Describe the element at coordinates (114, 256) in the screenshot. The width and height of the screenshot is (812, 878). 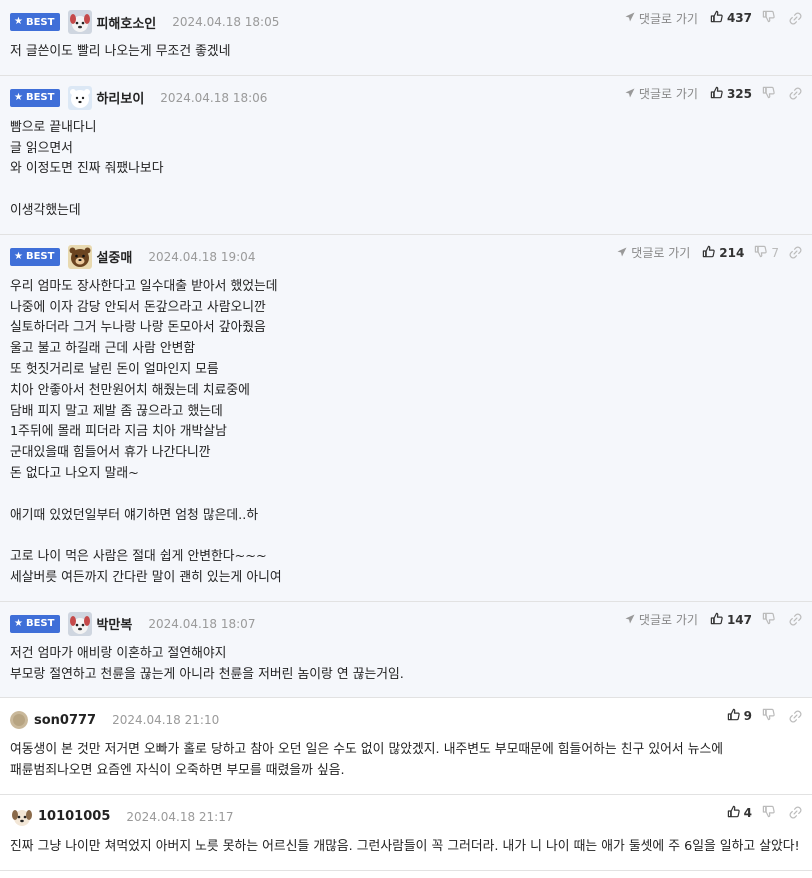
I see `comment-nickname: 설중매` at that location.